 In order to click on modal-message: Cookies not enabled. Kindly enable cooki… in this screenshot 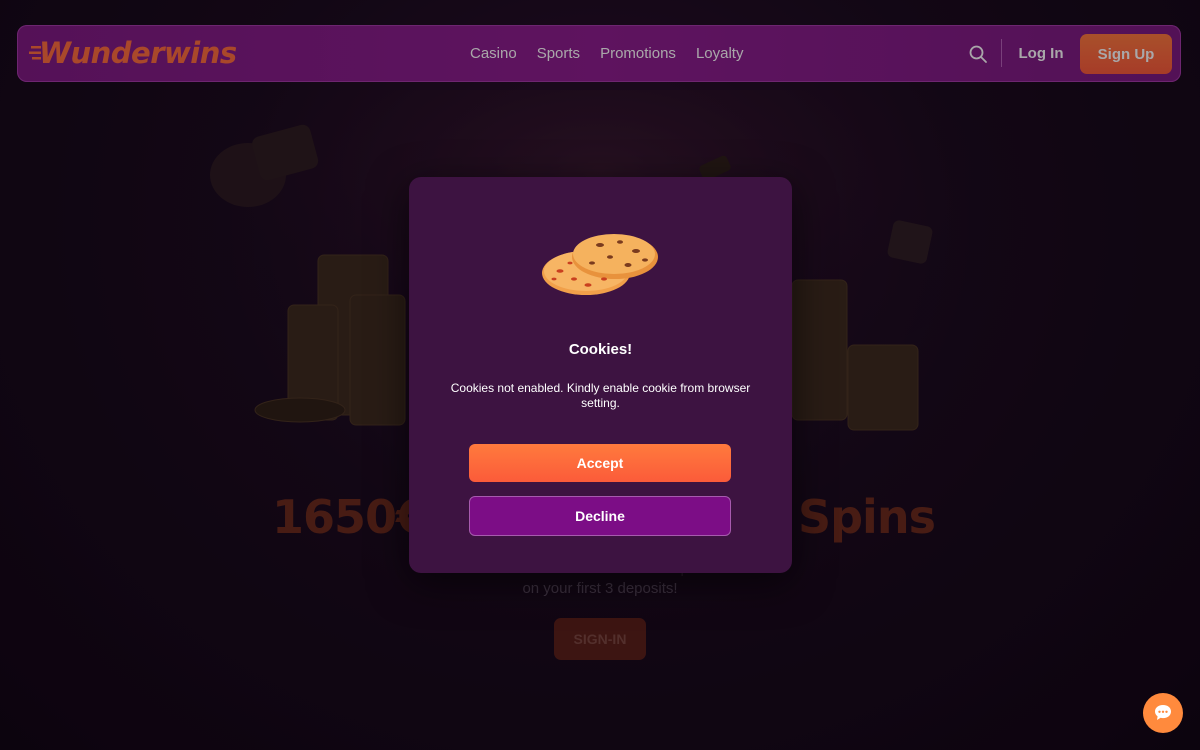, I will do `click(600, 395)`.